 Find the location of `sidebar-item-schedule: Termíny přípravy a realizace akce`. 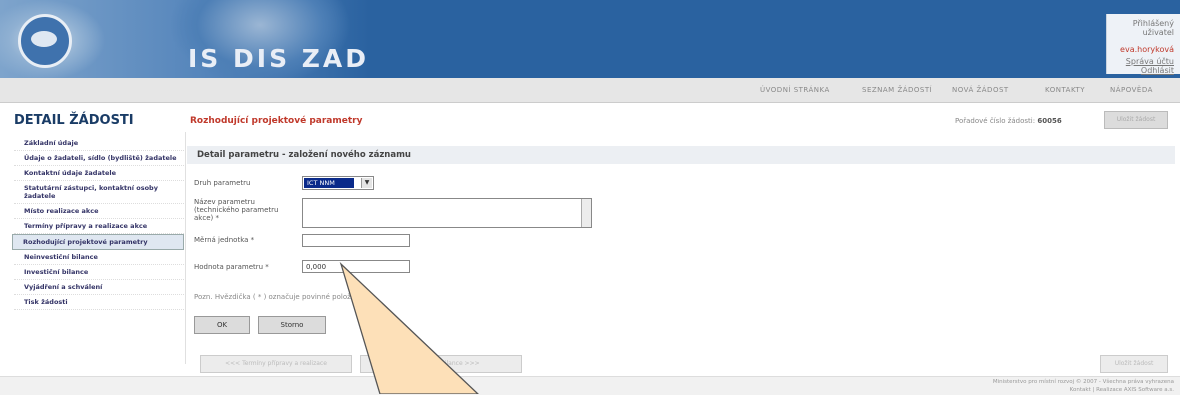

sidebar-item-schedule: Termíny přípravy a realizace akce is located at coordinates (99, 226).